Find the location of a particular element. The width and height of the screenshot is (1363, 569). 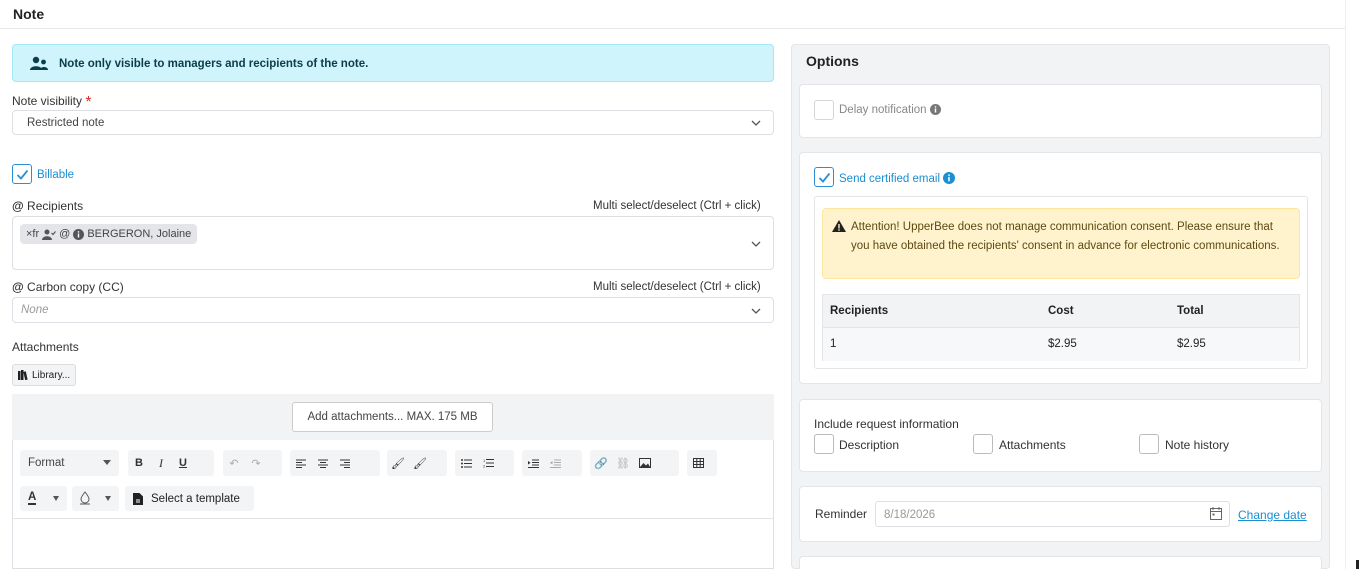

change-date-link: Change date is located at coordinates (1272, 515).